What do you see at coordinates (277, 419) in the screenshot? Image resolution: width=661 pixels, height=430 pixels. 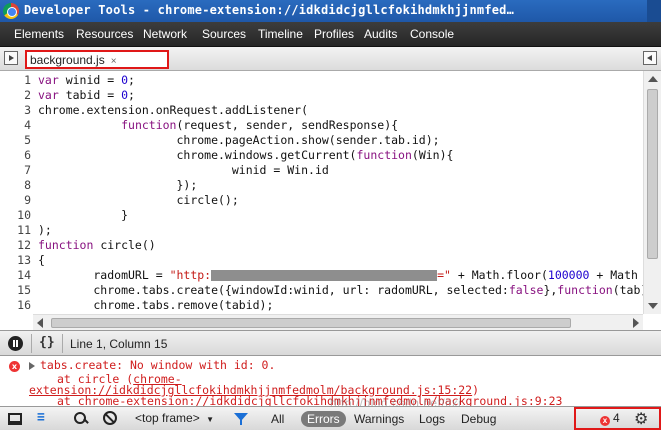 I see `filter-all: All` at bounding box center [277, 419].